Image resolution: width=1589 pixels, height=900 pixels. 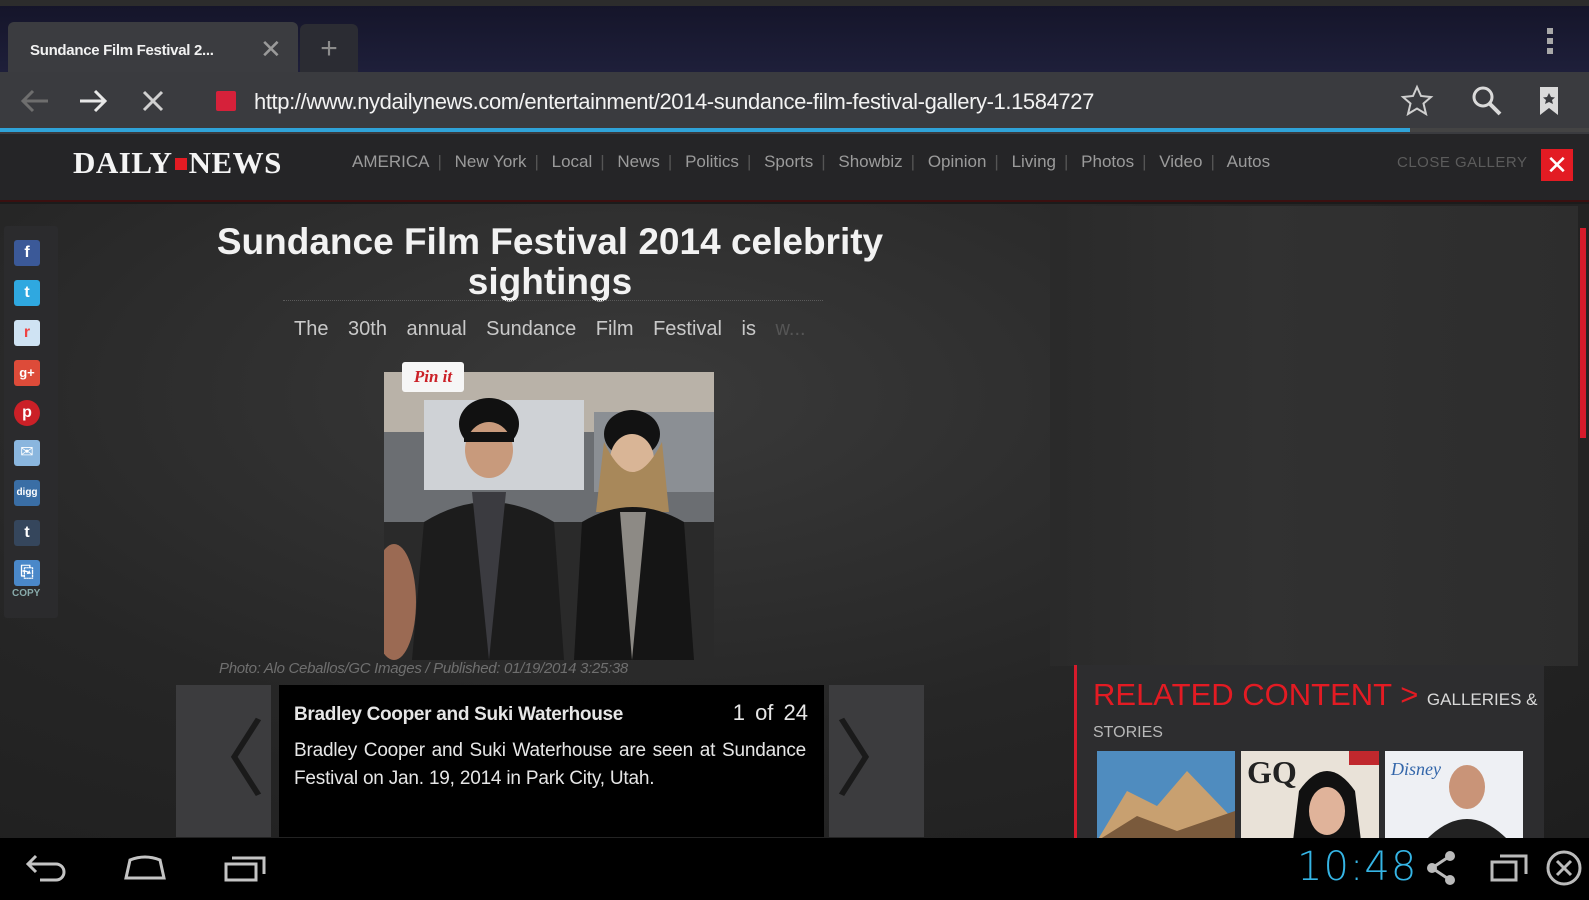 What do you see at coordinates (271, 49) in the screenshot?
I see `close-tab-icon: ✕` at bounding box center [271, 49].